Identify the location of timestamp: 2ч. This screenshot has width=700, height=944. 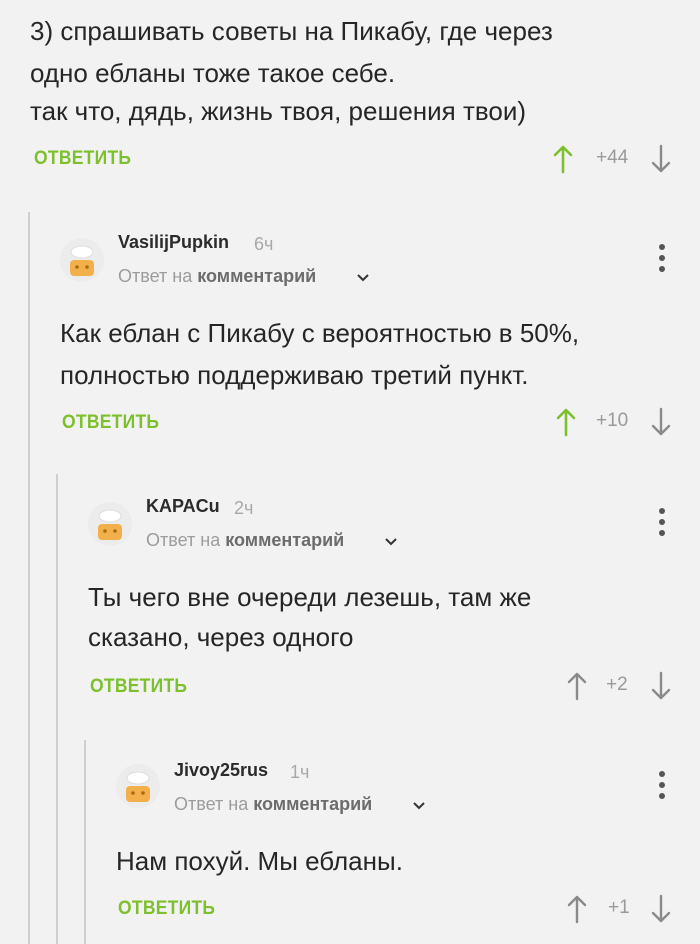
(244, 508).